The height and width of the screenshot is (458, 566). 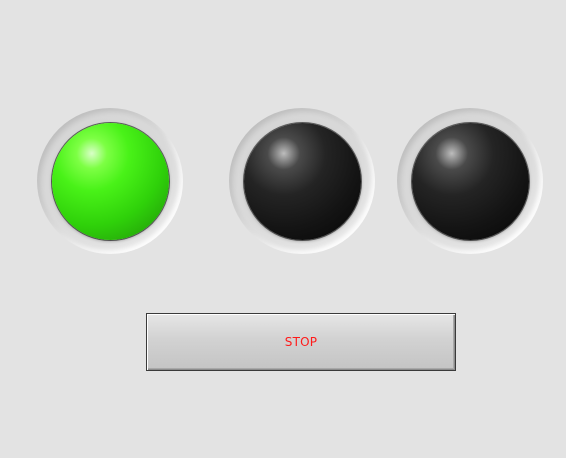 I want to click on stop-button: STOP, so click(x=301, y=342).